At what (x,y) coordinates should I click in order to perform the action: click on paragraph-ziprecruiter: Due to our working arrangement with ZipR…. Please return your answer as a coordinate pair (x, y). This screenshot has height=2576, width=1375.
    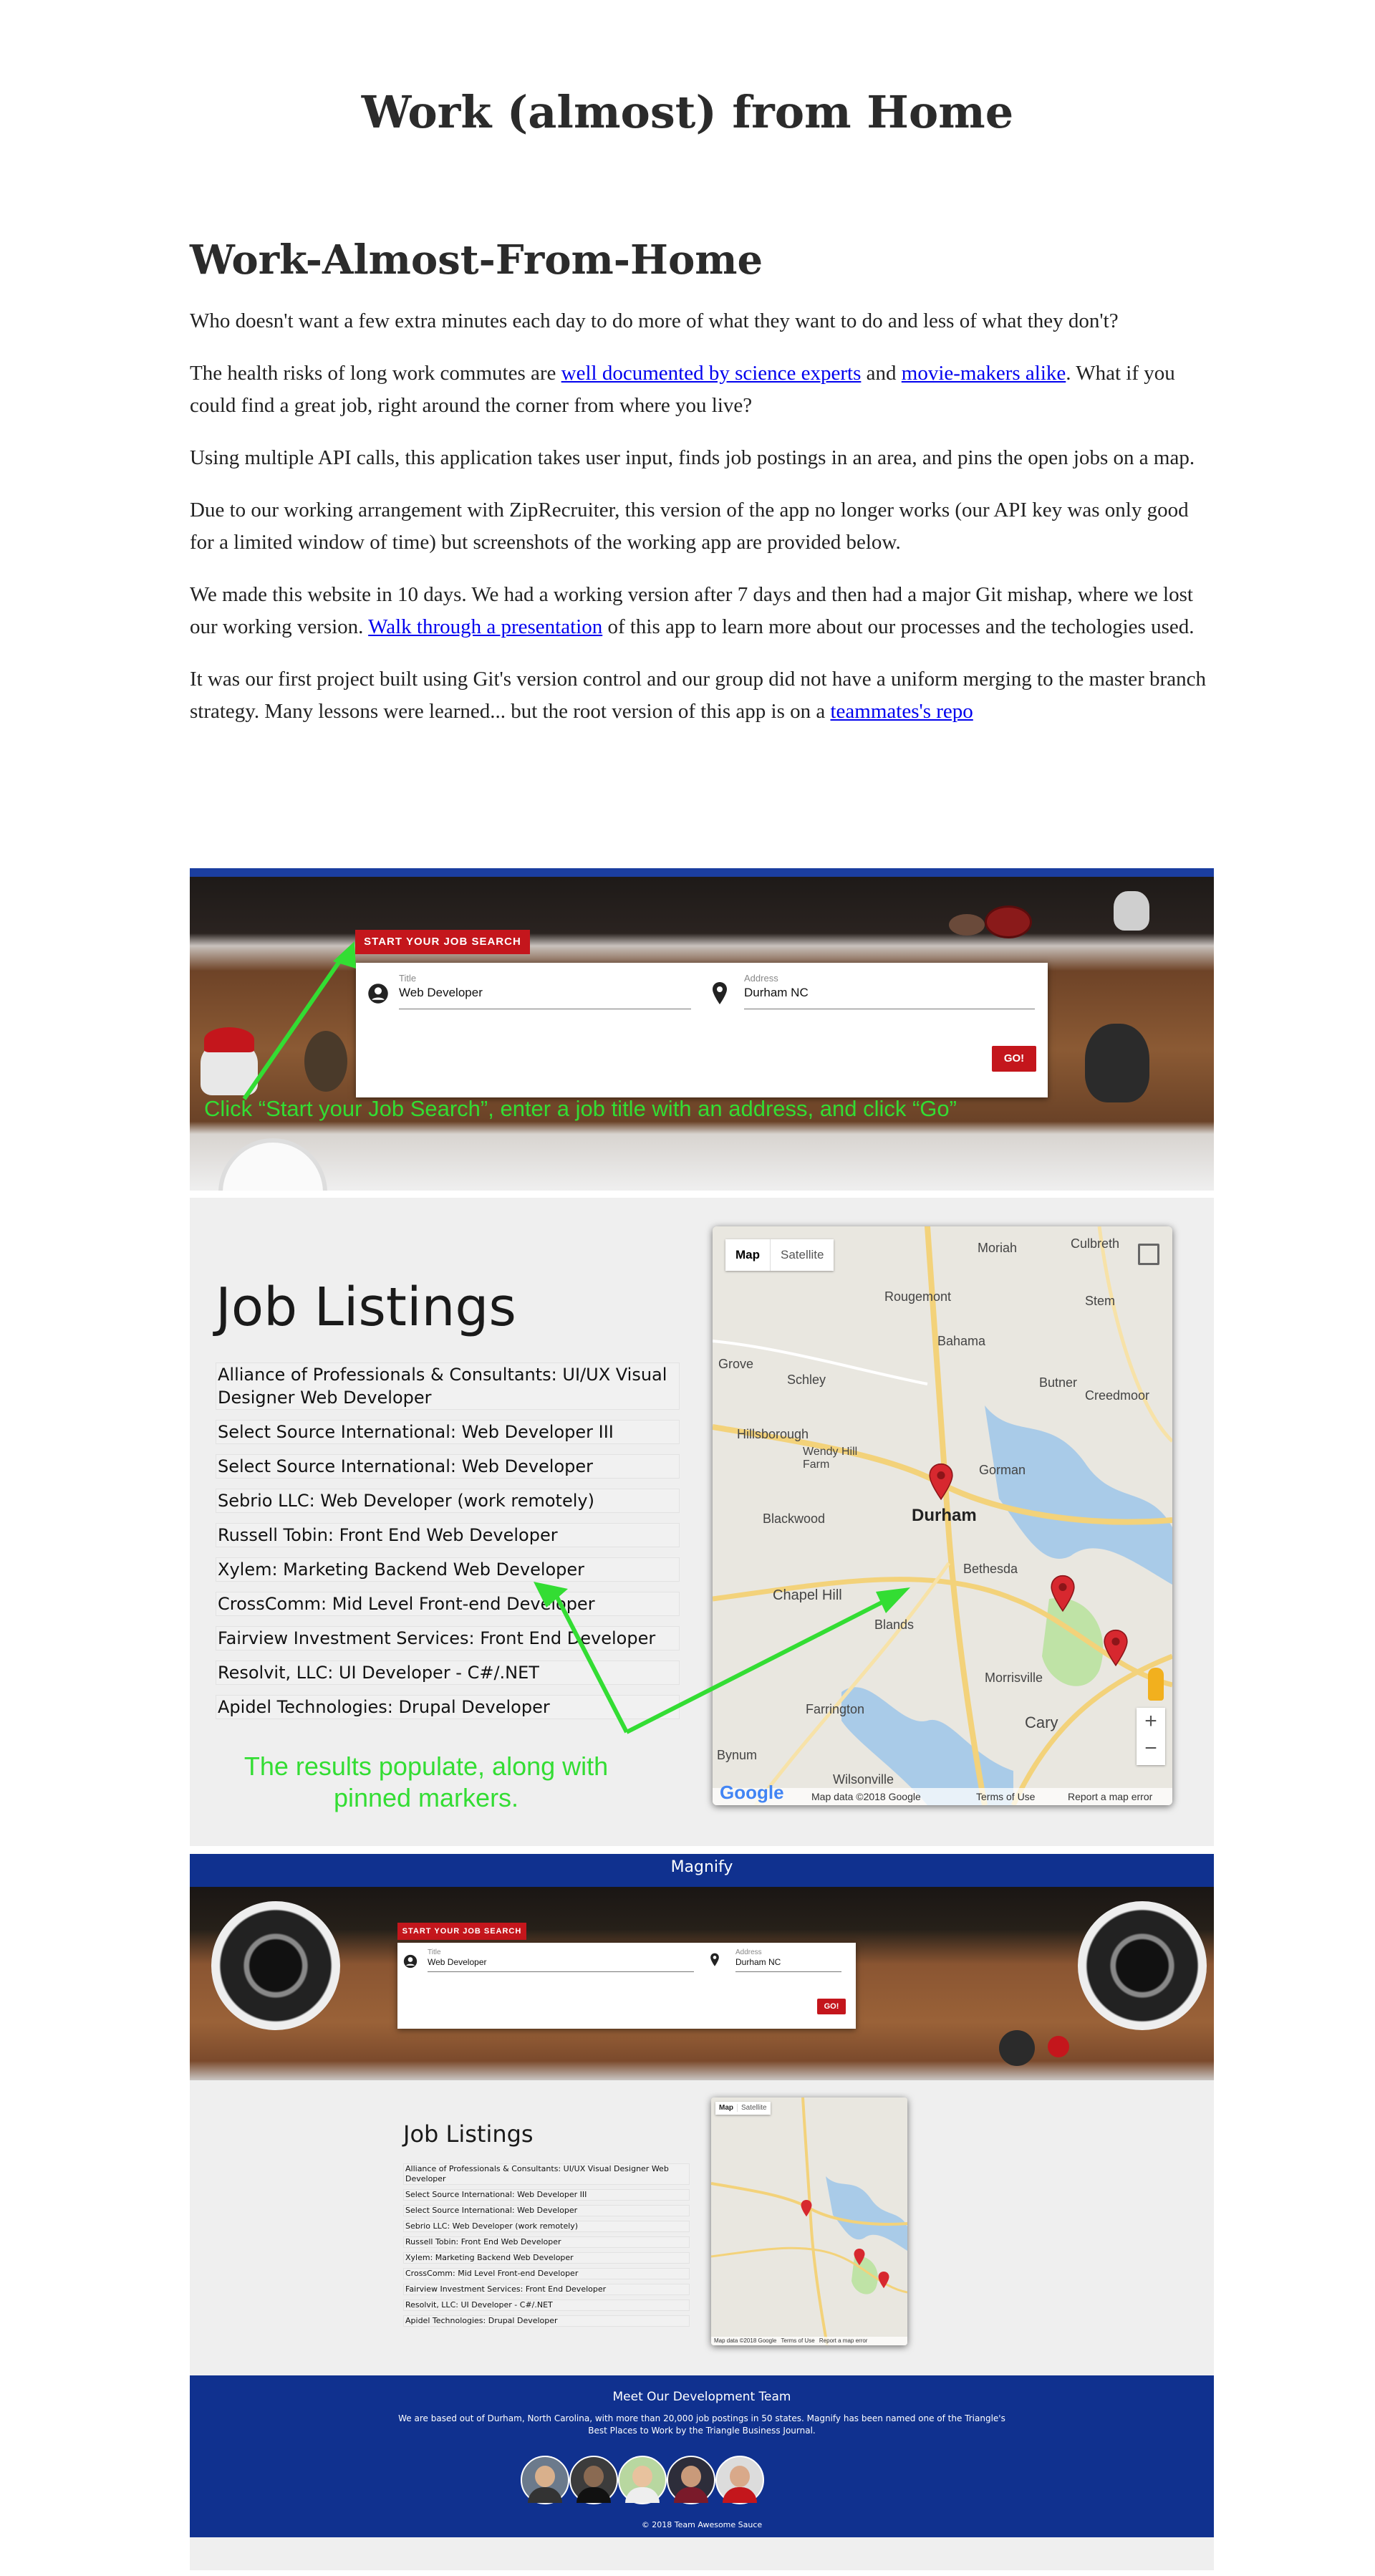
    Looking at the image, I should click on (690, 526).